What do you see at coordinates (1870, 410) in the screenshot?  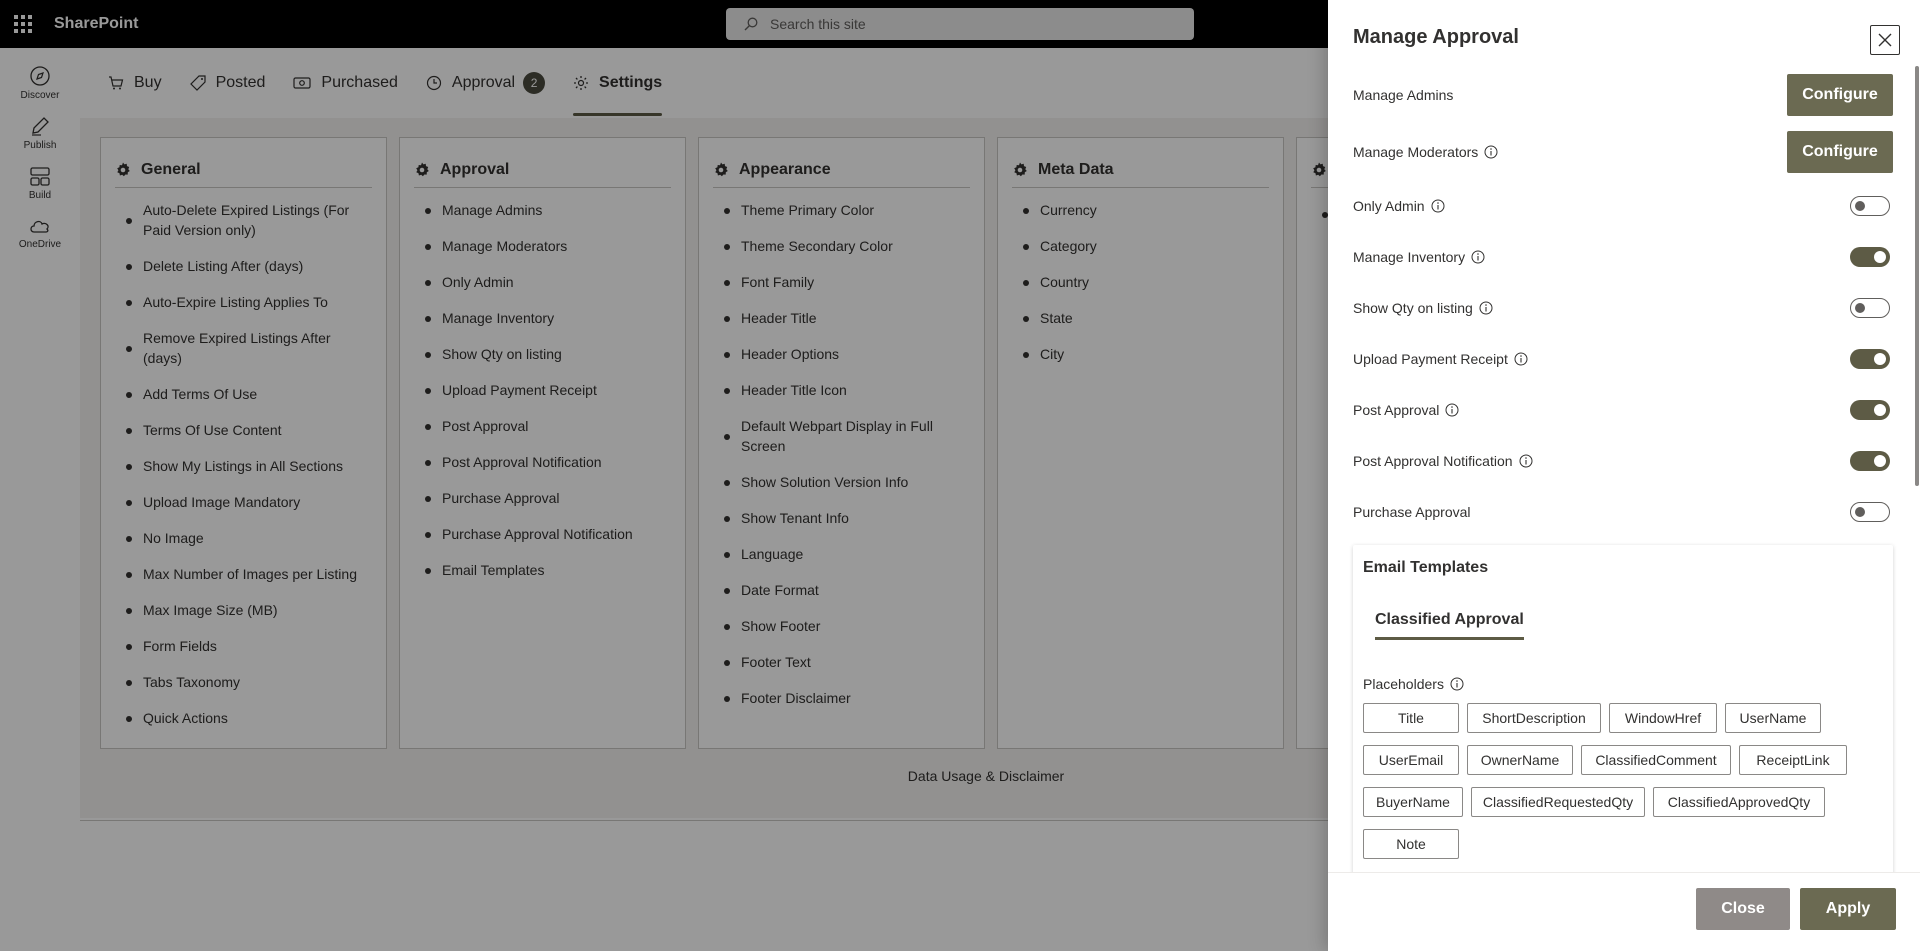 I see `post-approval-toggle` at bounding box center [1870, 410].